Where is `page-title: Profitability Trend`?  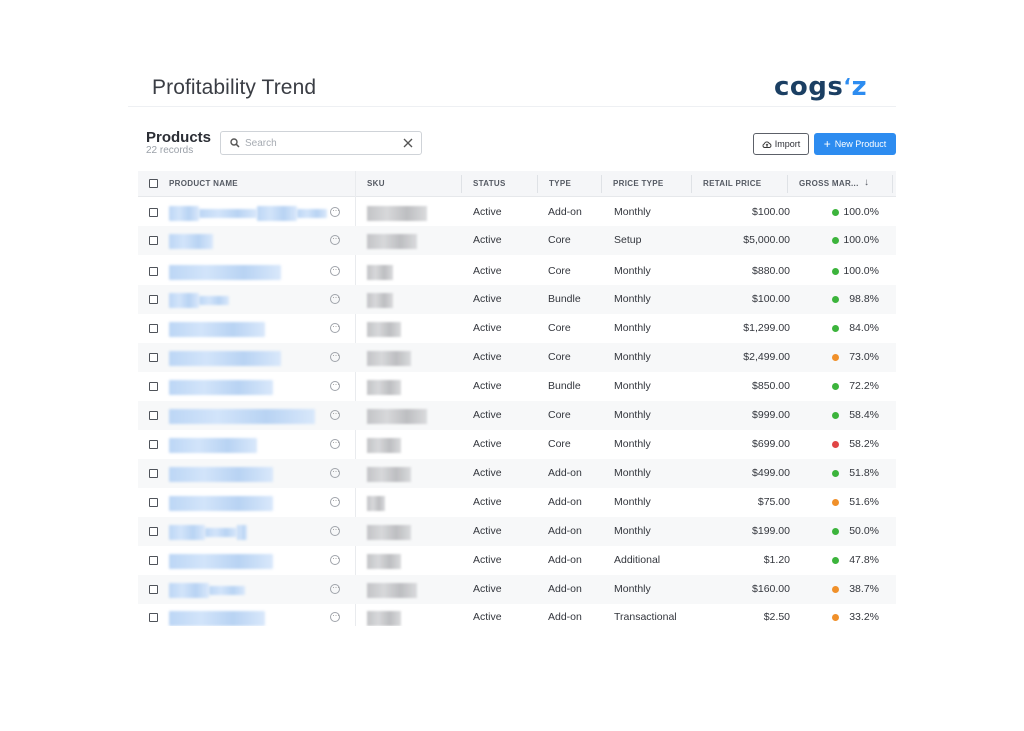
page-title: Profitability Trend is located at coordinates (234, 87).